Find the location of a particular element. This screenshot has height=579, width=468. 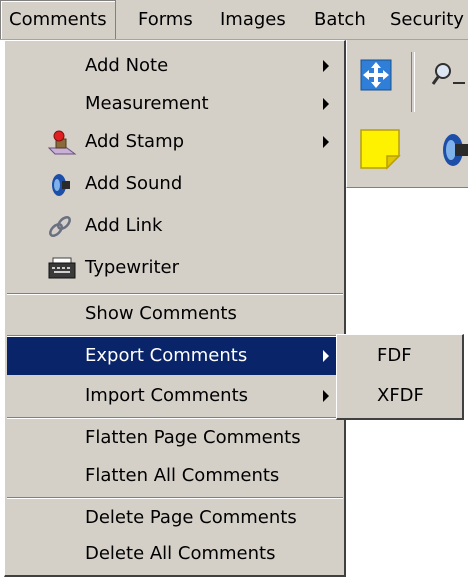

pan-icon is located at coordinates (376, 75).